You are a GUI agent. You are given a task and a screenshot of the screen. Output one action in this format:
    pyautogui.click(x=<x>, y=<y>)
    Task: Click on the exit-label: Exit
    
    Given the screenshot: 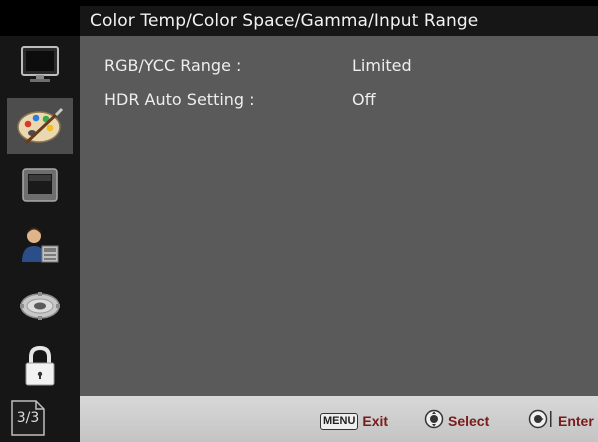 What is the action you would take?
    pyautogui.click(x=375, y=421)
    